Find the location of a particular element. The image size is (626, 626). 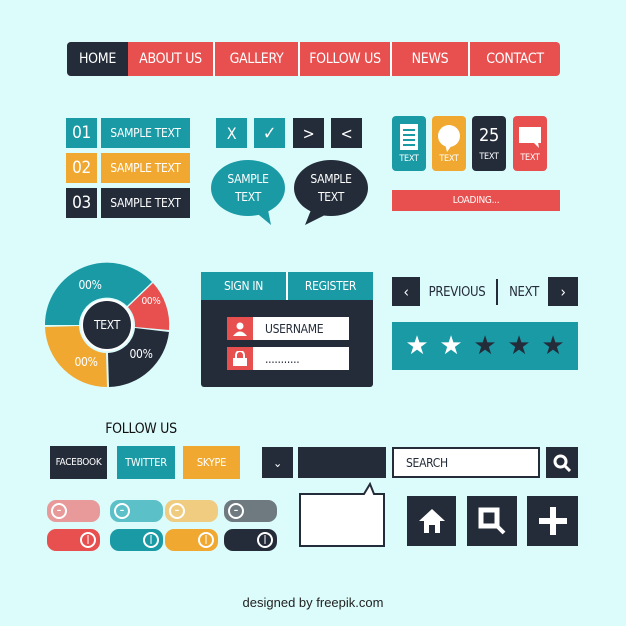

donut-center-label: TEXT is located at coordinates (107, 325).